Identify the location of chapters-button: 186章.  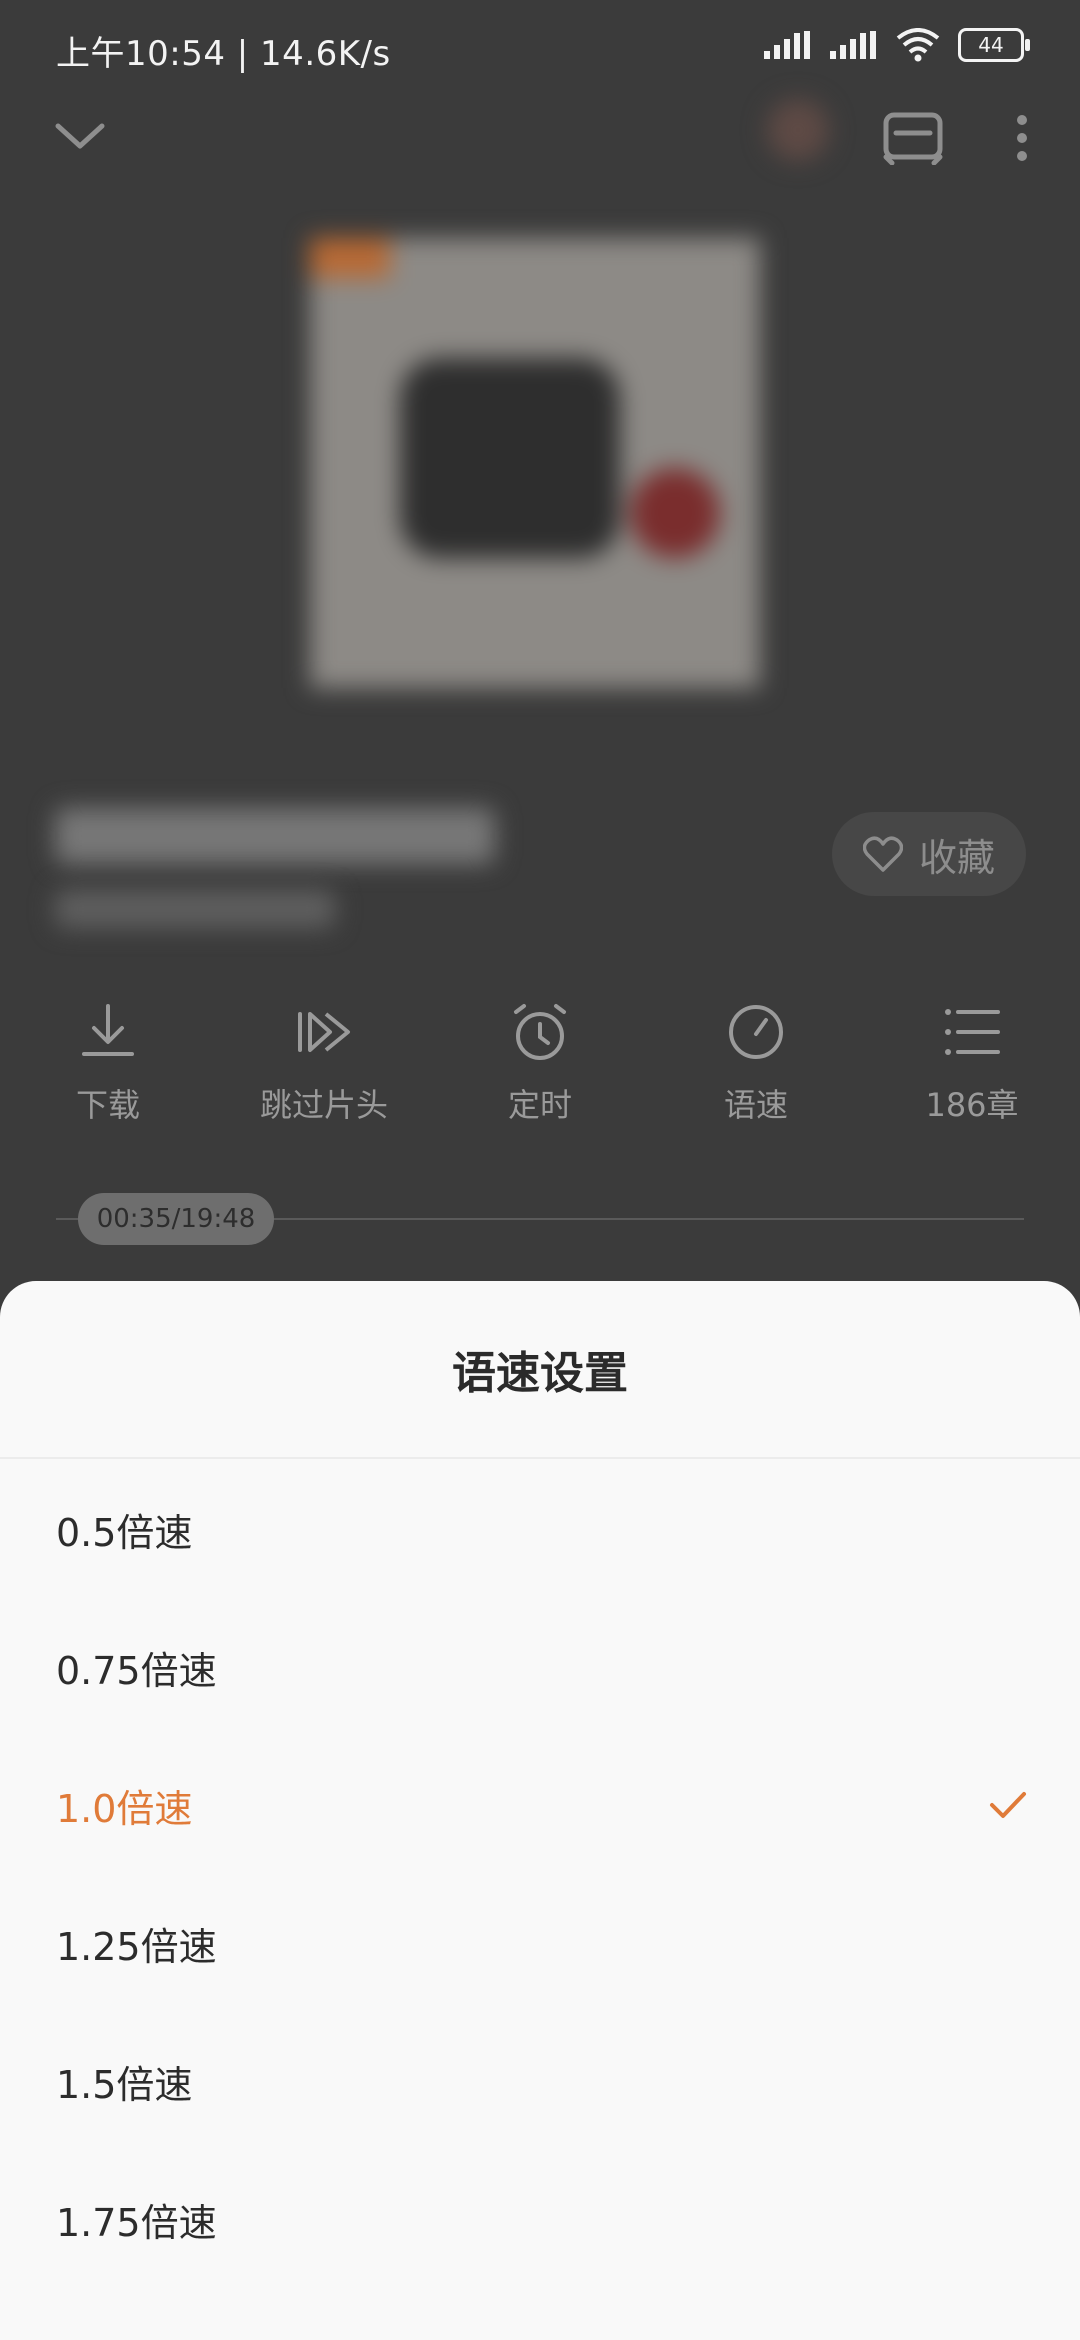
(972, 1075).